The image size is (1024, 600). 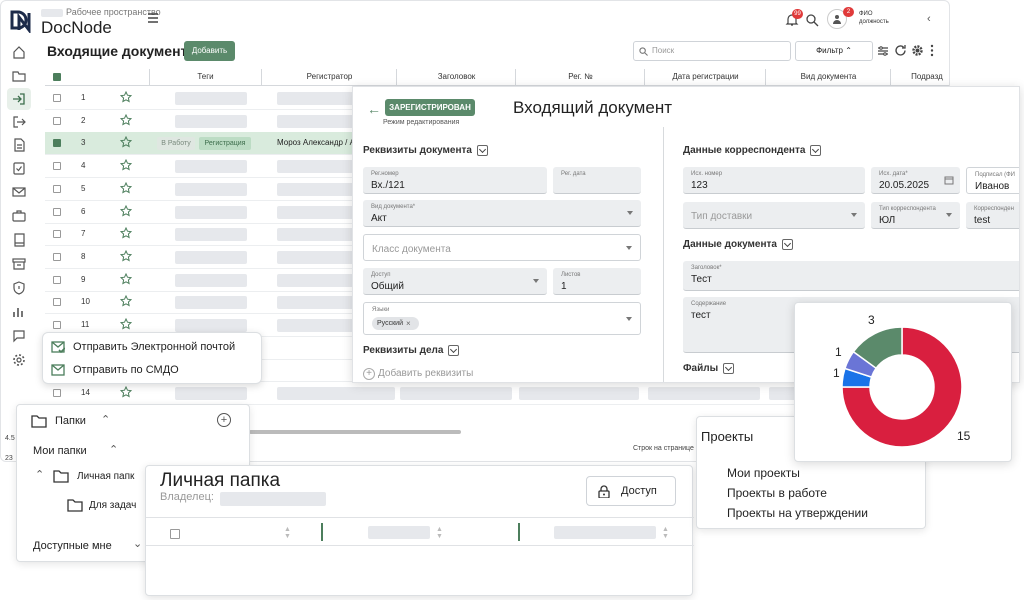 What do you see at coordinates (355, 432) in the screenshot?
I see `horizontal-scrollbar` at bounding box center [355, 432].